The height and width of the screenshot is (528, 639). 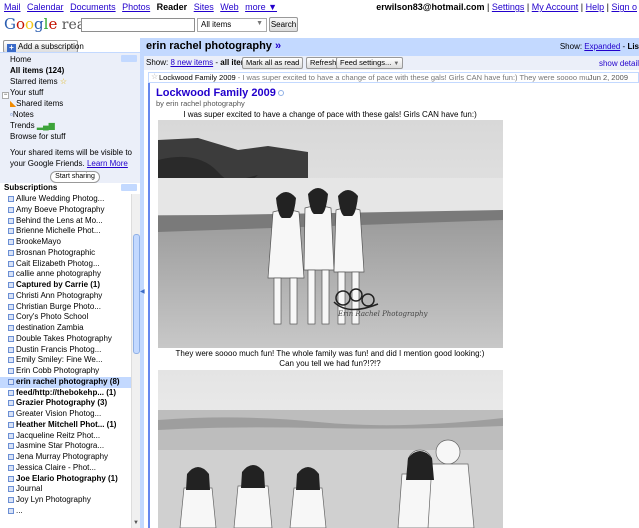 I want to click on expanded-view-link: Expanded, so click(x=602, y=46).